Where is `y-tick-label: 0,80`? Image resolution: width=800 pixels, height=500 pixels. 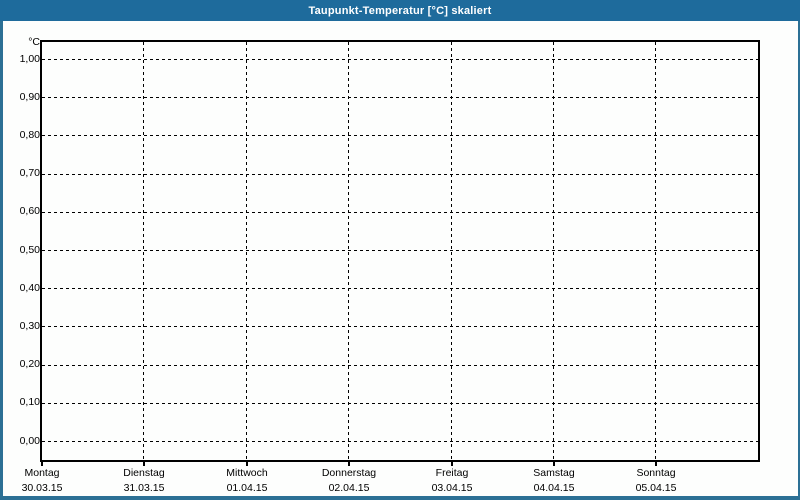 y-tick-label: 0,80 is located at coordinates (29, 135).